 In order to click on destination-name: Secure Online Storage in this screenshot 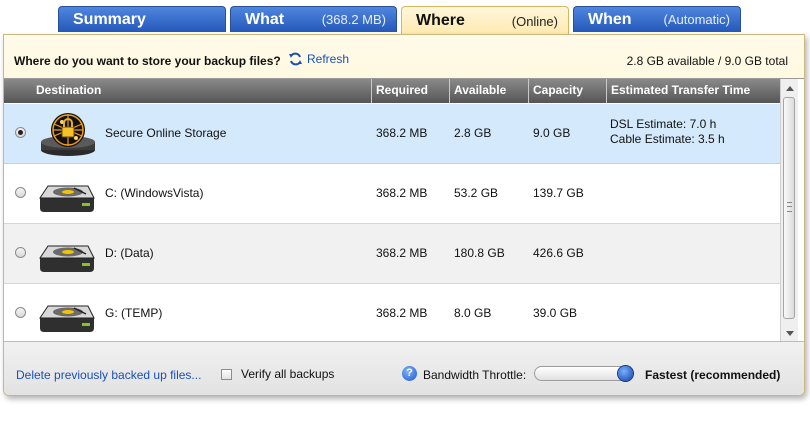, I will do `click(166, 133)`.